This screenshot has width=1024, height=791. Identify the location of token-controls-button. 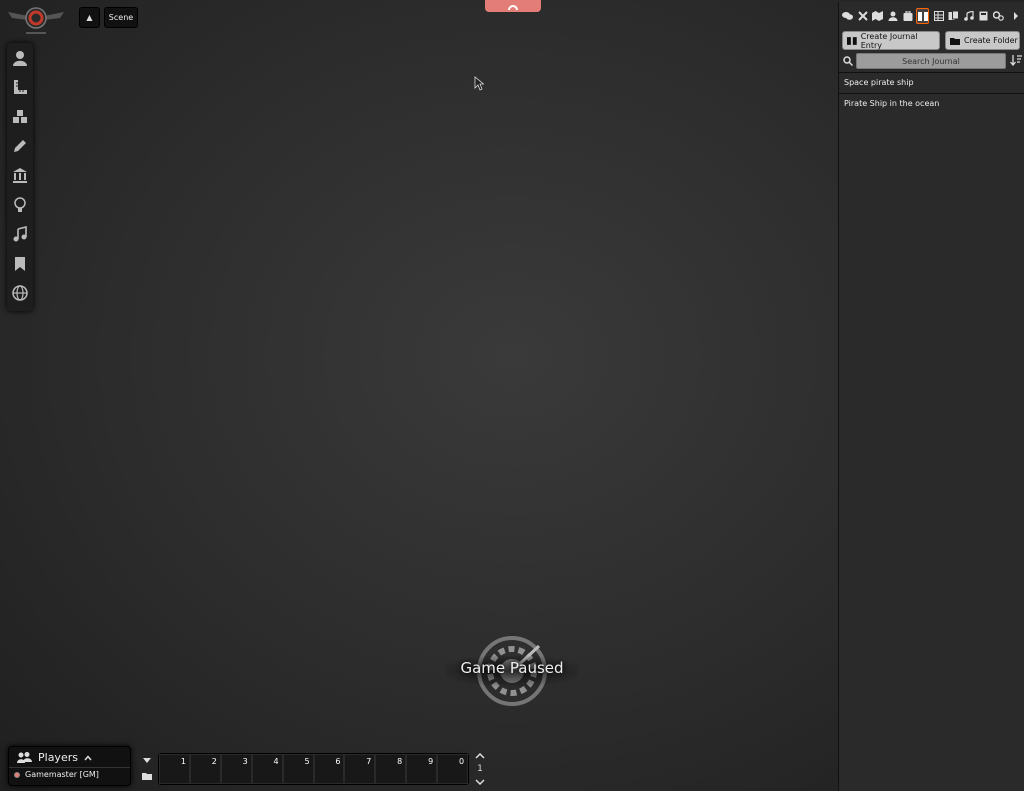
(20, 58).